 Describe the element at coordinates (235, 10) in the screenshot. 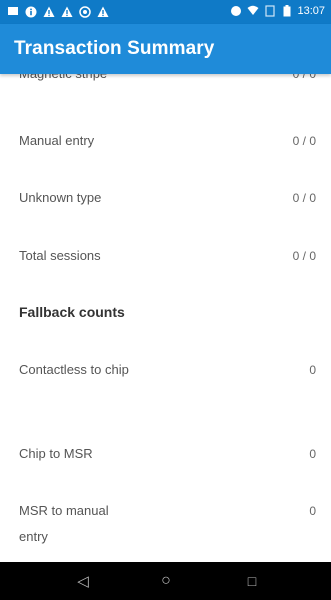

I see `sync-icon` at that location.